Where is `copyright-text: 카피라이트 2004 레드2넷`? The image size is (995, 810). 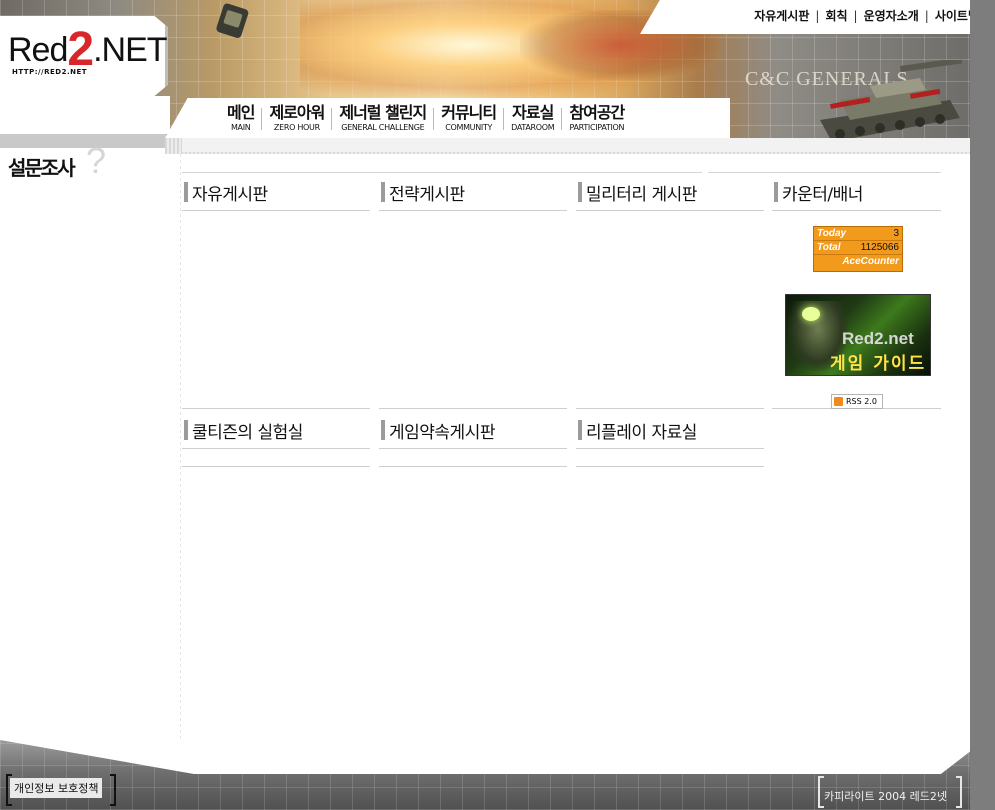
copyright-text: 카피라이트 2004 레드2넷 is located at coordinates (885, 796).